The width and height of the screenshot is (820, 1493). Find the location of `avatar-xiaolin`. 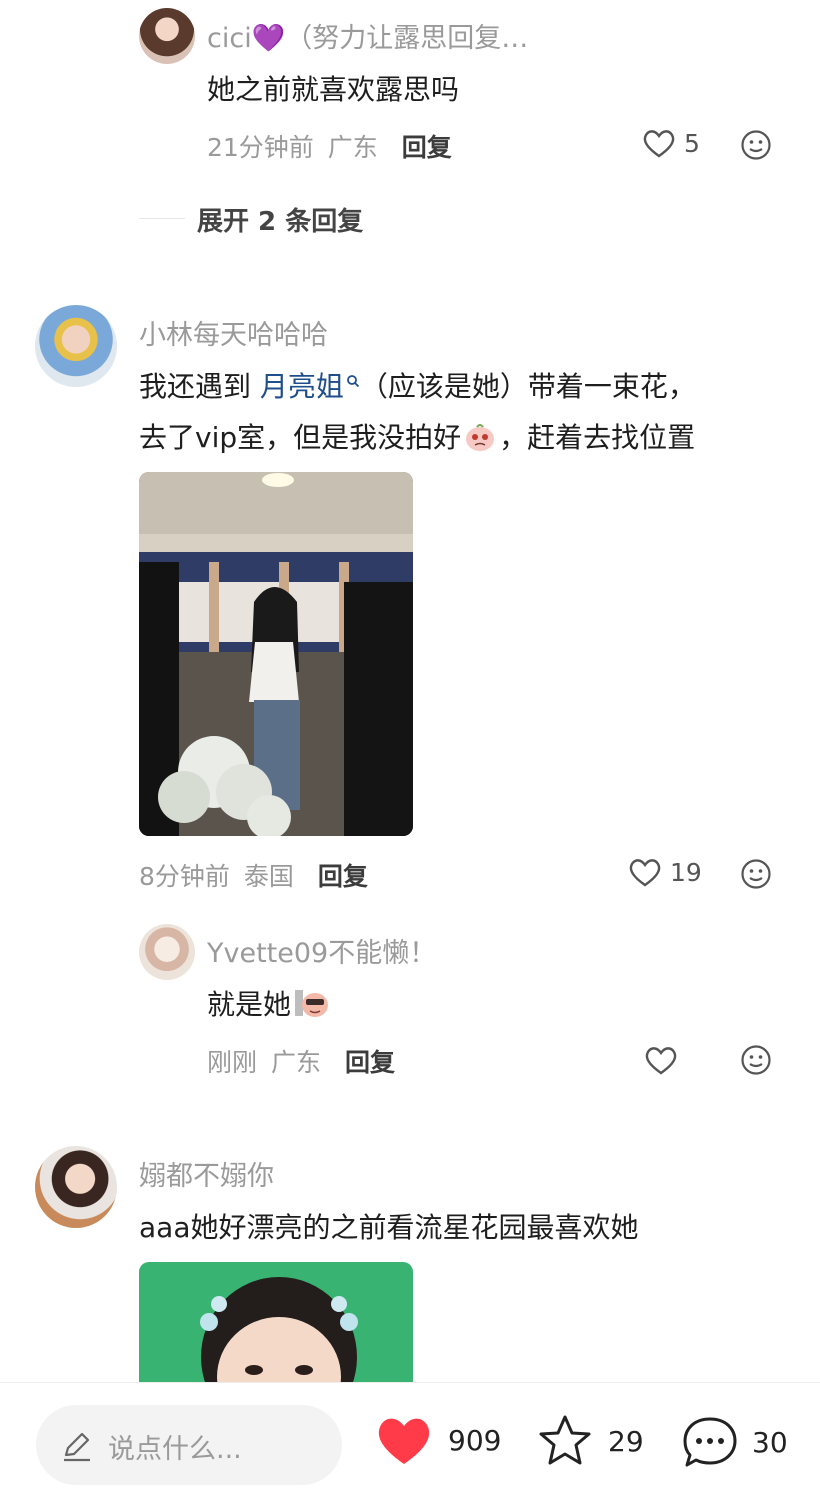

avatar-xiaolin is located at coordinates (76, 346).